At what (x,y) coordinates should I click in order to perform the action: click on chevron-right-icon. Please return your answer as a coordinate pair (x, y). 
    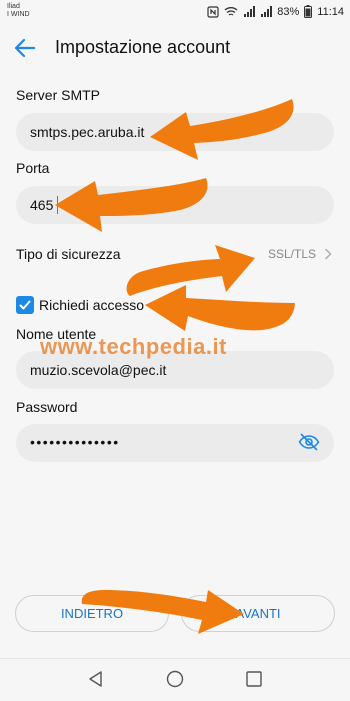
    Looking at the image, I should click on (328, 256).